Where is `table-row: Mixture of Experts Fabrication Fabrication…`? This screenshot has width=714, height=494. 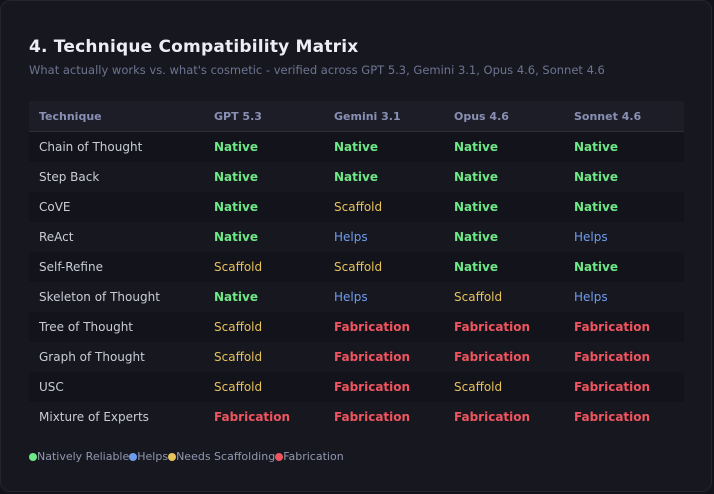
table-row: Mixture of Experts Fabrication Fabrication… is located at coordinates (356, 417).